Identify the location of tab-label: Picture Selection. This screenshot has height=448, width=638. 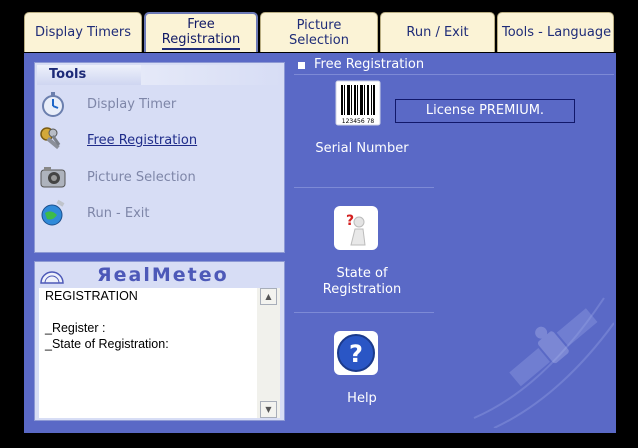
(319, 32).